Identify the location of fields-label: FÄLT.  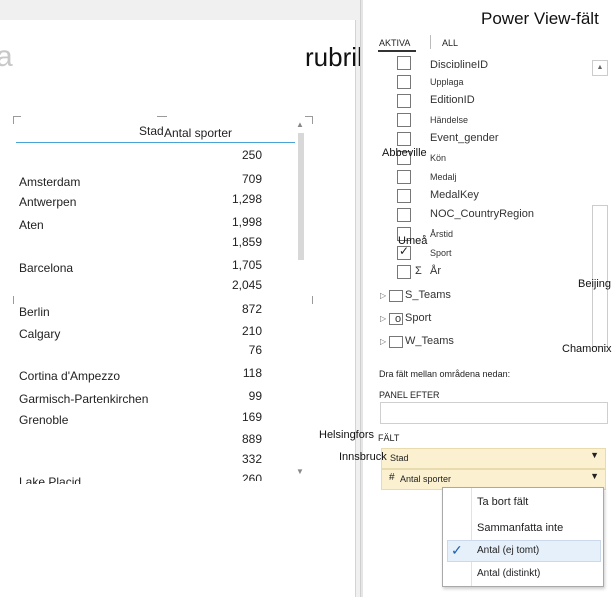
(389, 438).